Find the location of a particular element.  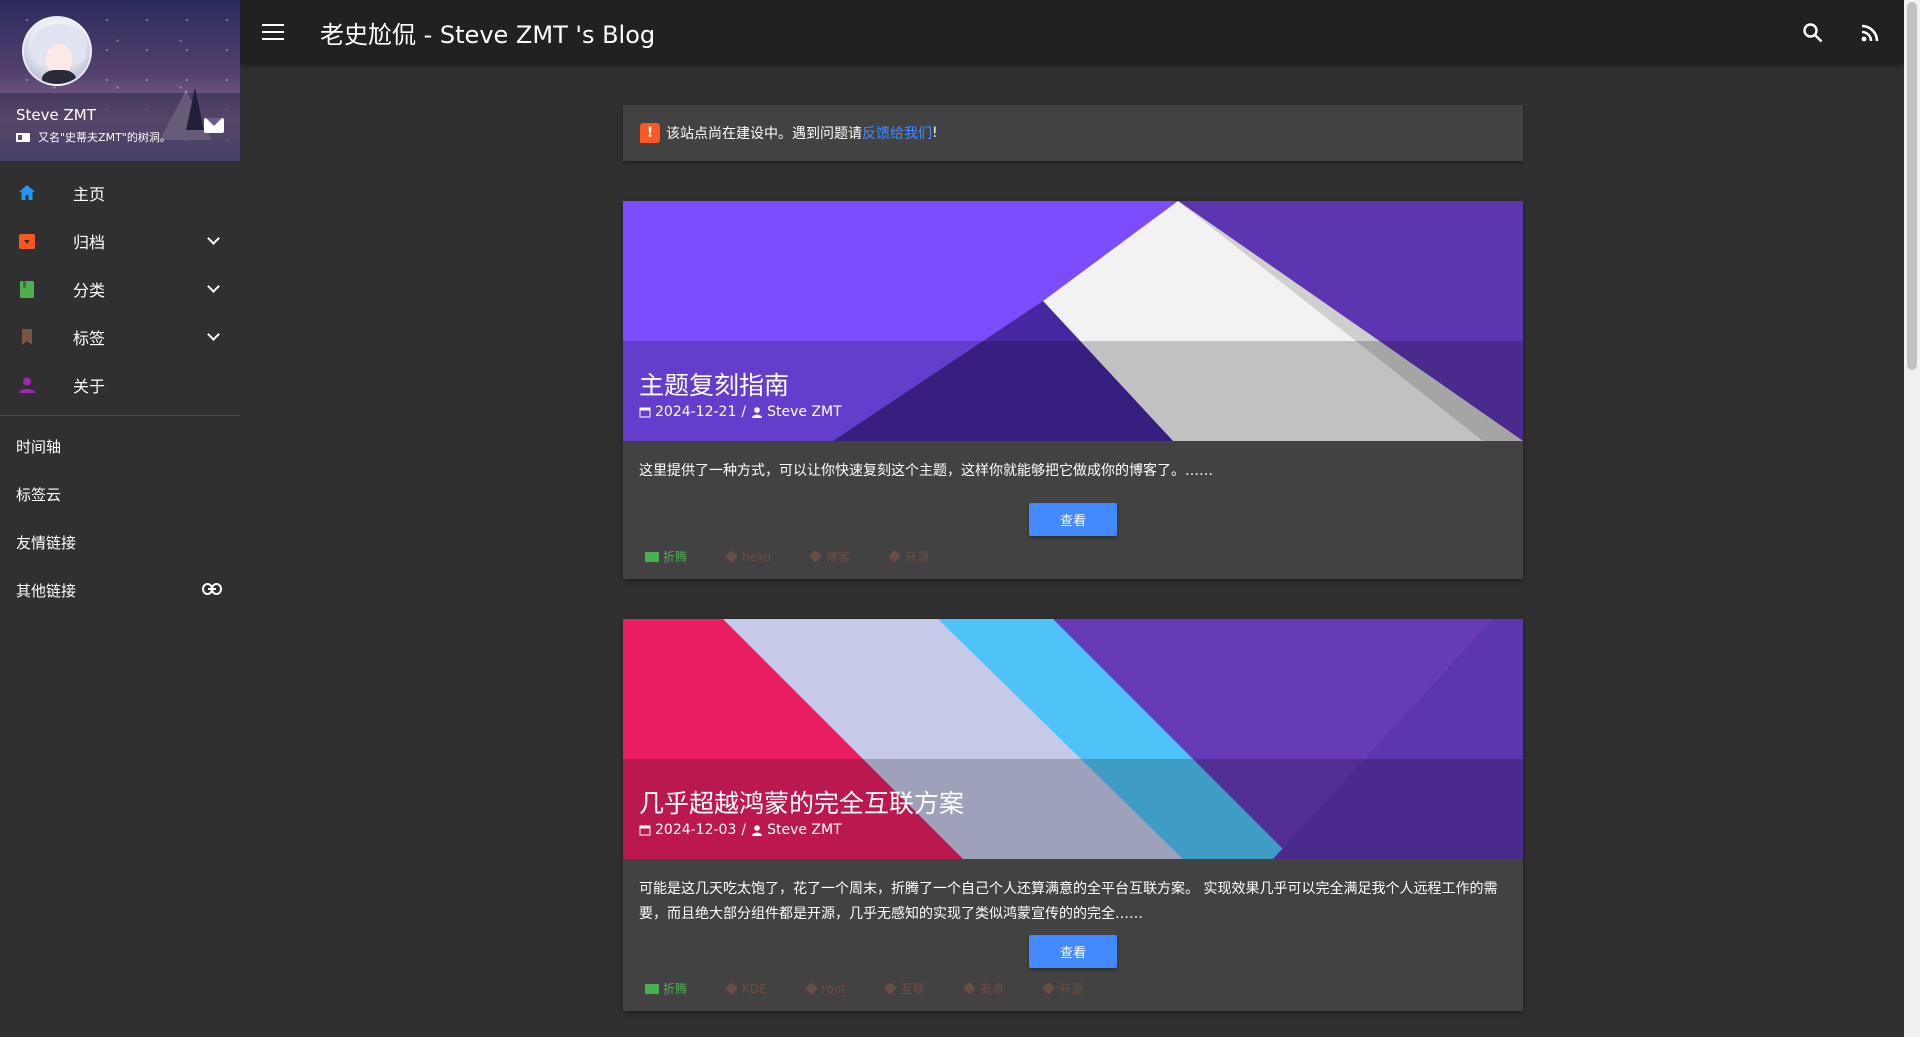

notice-text: 该站点尚在建设中。遇到问题请 is located at coordinates (764, 134).